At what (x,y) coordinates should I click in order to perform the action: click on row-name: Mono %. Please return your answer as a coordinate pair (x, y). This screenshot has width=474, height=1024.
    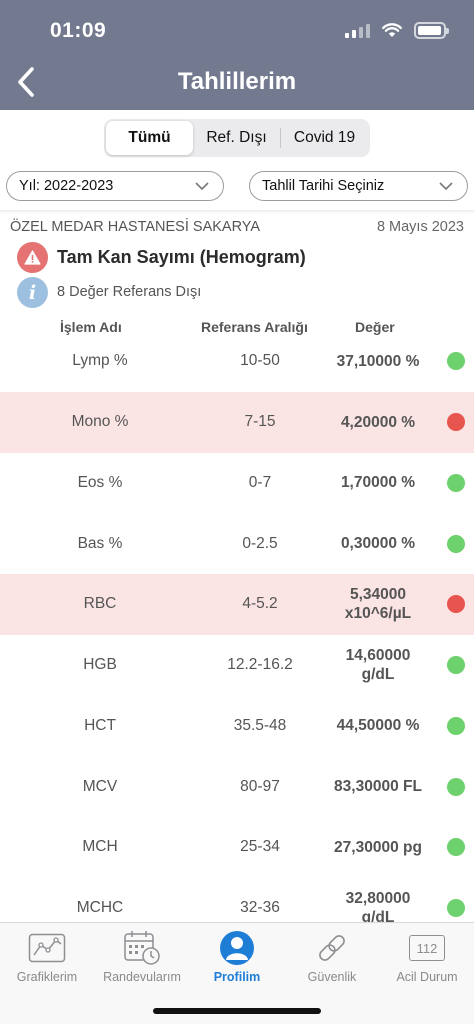
    Looking at the image, I should click on (100, 422).